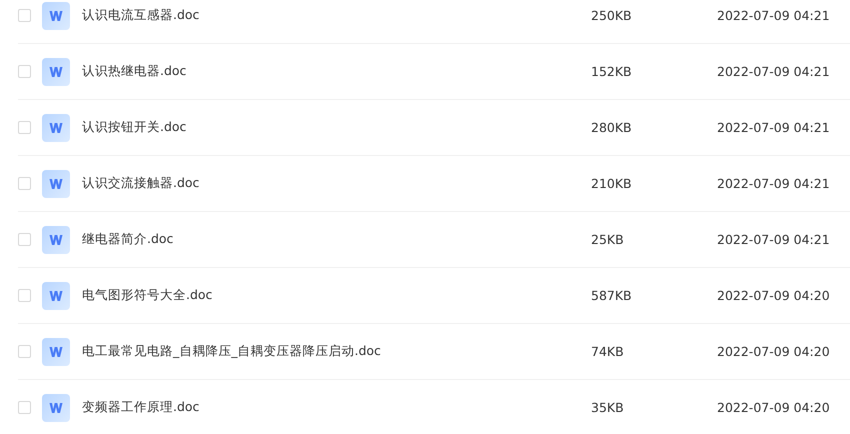 The width and height of the screenshot is (850, 434). What do you see at coordinates (336, 239) in the screenshot?
I see `file-name: 继电器简介.doc` at bounding box center [336, 239].